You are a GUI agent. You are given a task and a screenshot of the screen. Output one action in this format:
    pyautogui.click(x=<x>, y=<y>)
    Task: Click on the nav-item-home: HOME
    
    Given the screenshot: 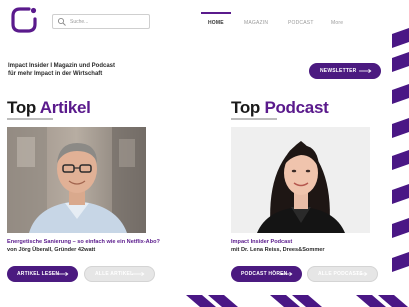 What is the action you would take?
    pyautogui.click(x=216, y=23)
    